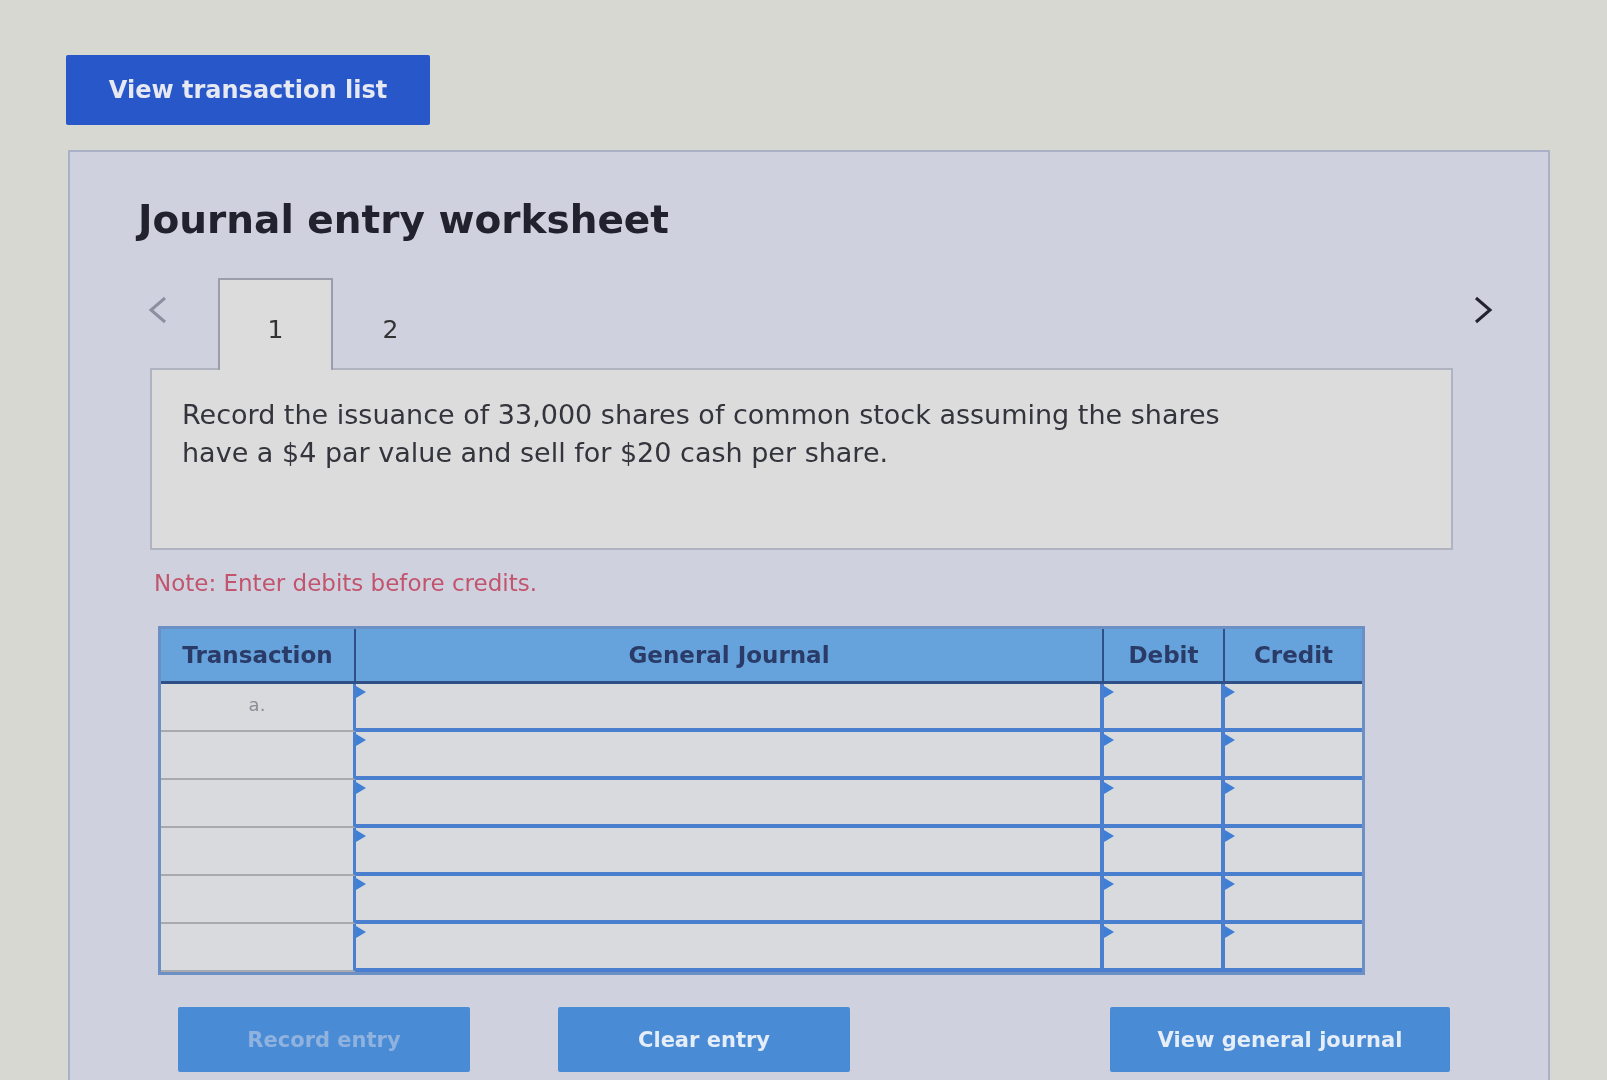 The height and width of the screenshot is (1080, 1607). Describe the element at coordinates (345, 583) in the screenshot. I see `note-text: Note: Enter debits before credits.` at that location.